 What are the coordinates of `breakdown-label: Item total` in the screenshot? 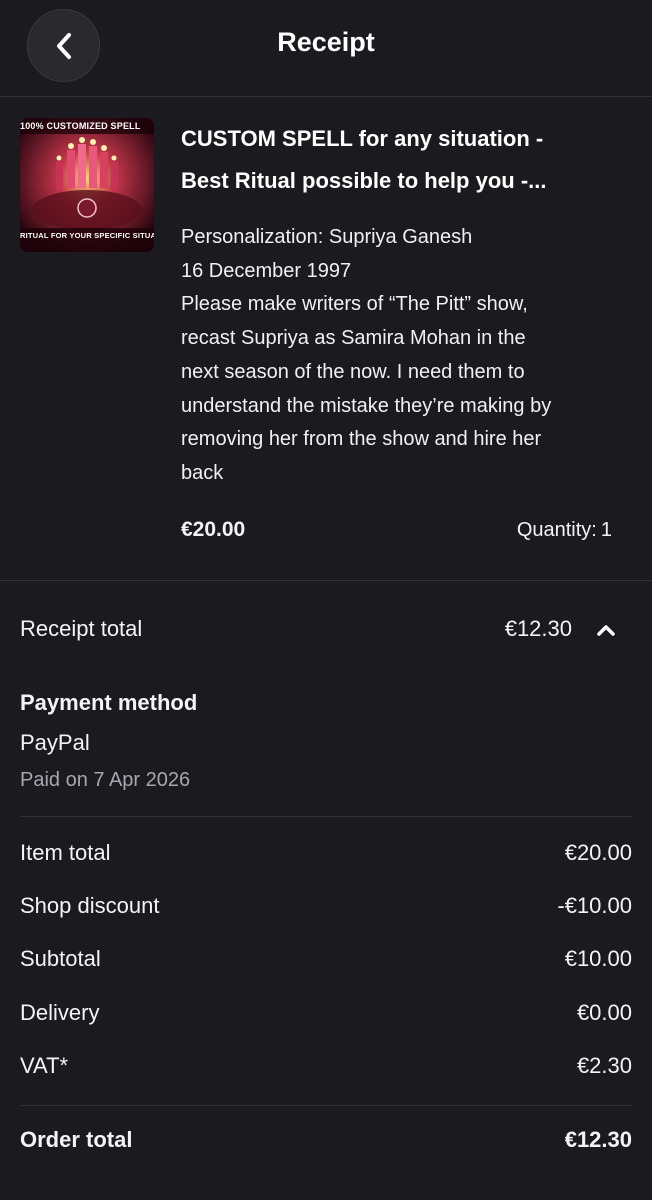 It's located at (65, 852).